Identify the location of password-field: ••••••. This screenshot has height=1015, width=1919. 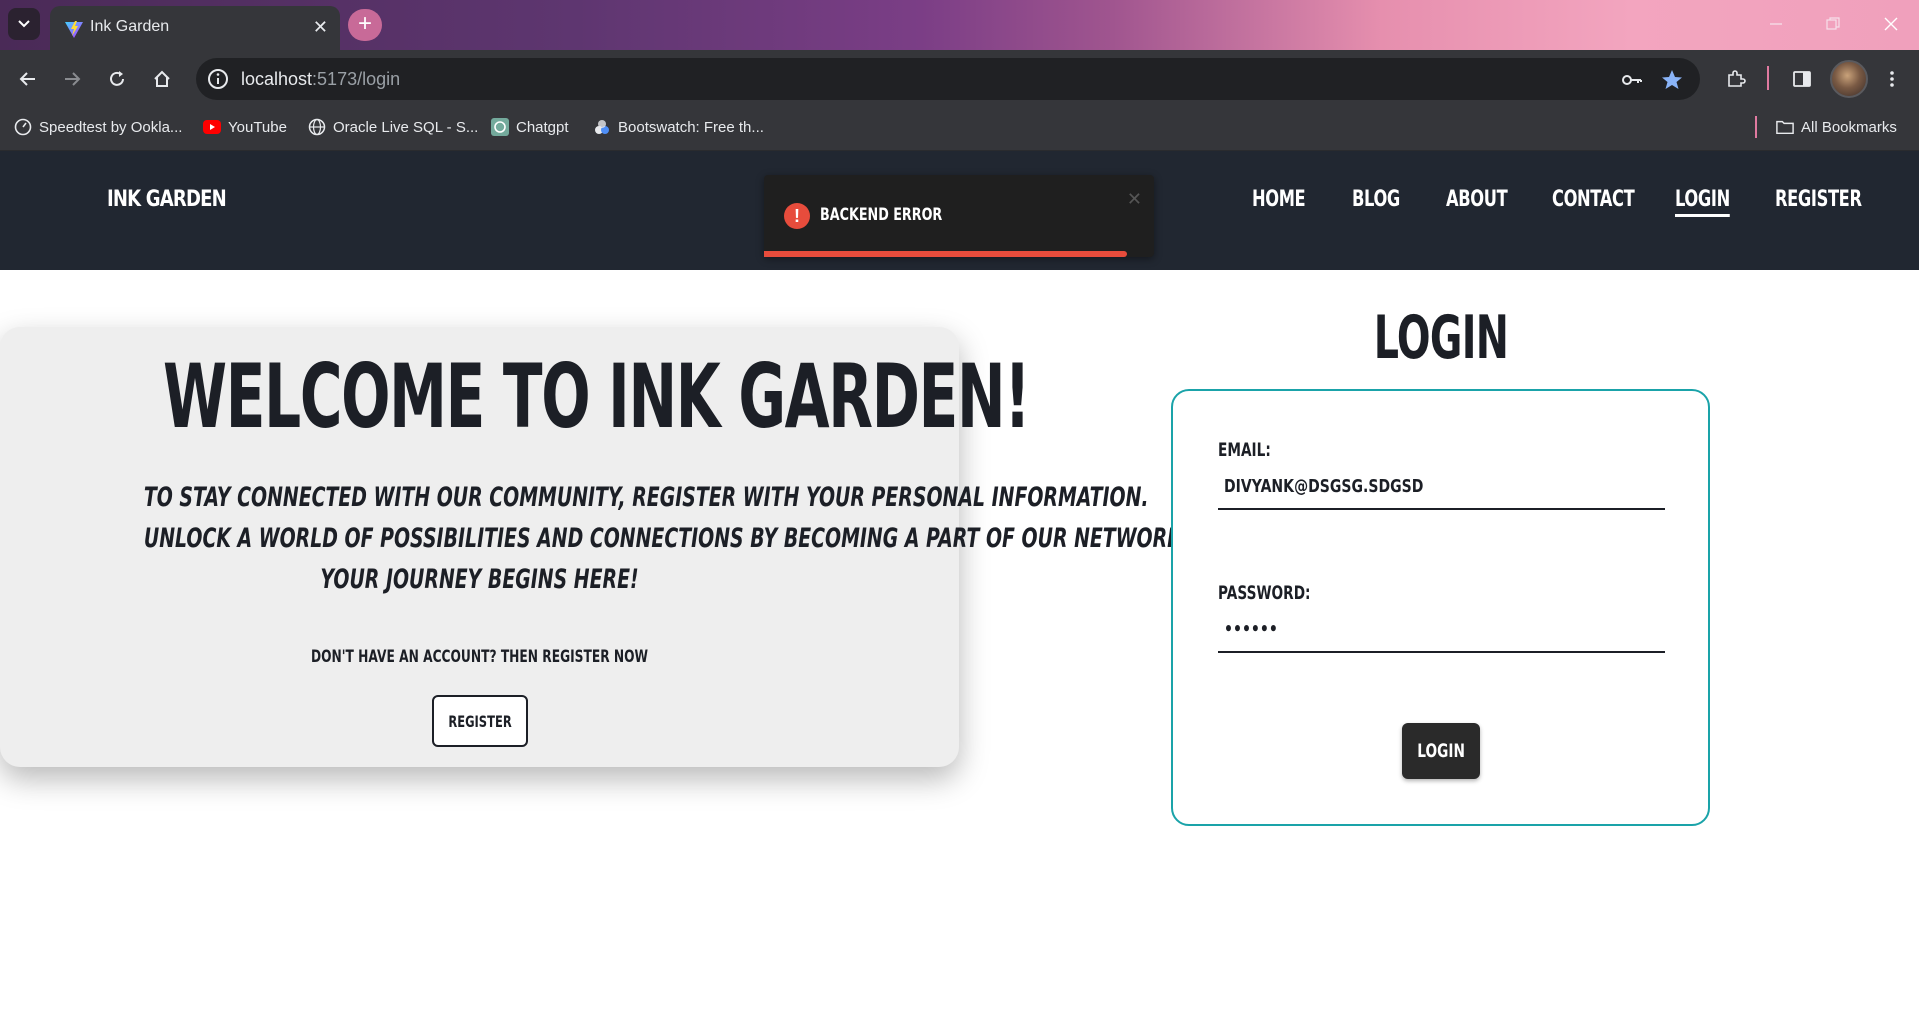
(1441, 631).